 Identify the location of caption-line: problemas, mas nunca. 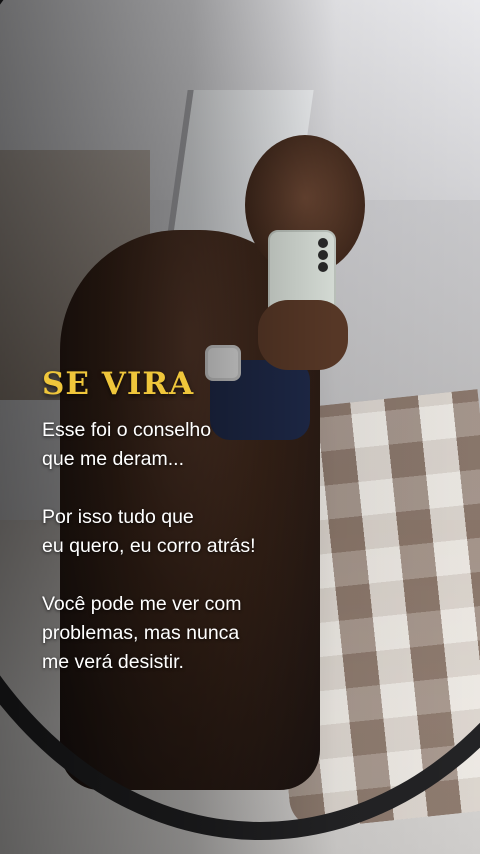
(141, 633).